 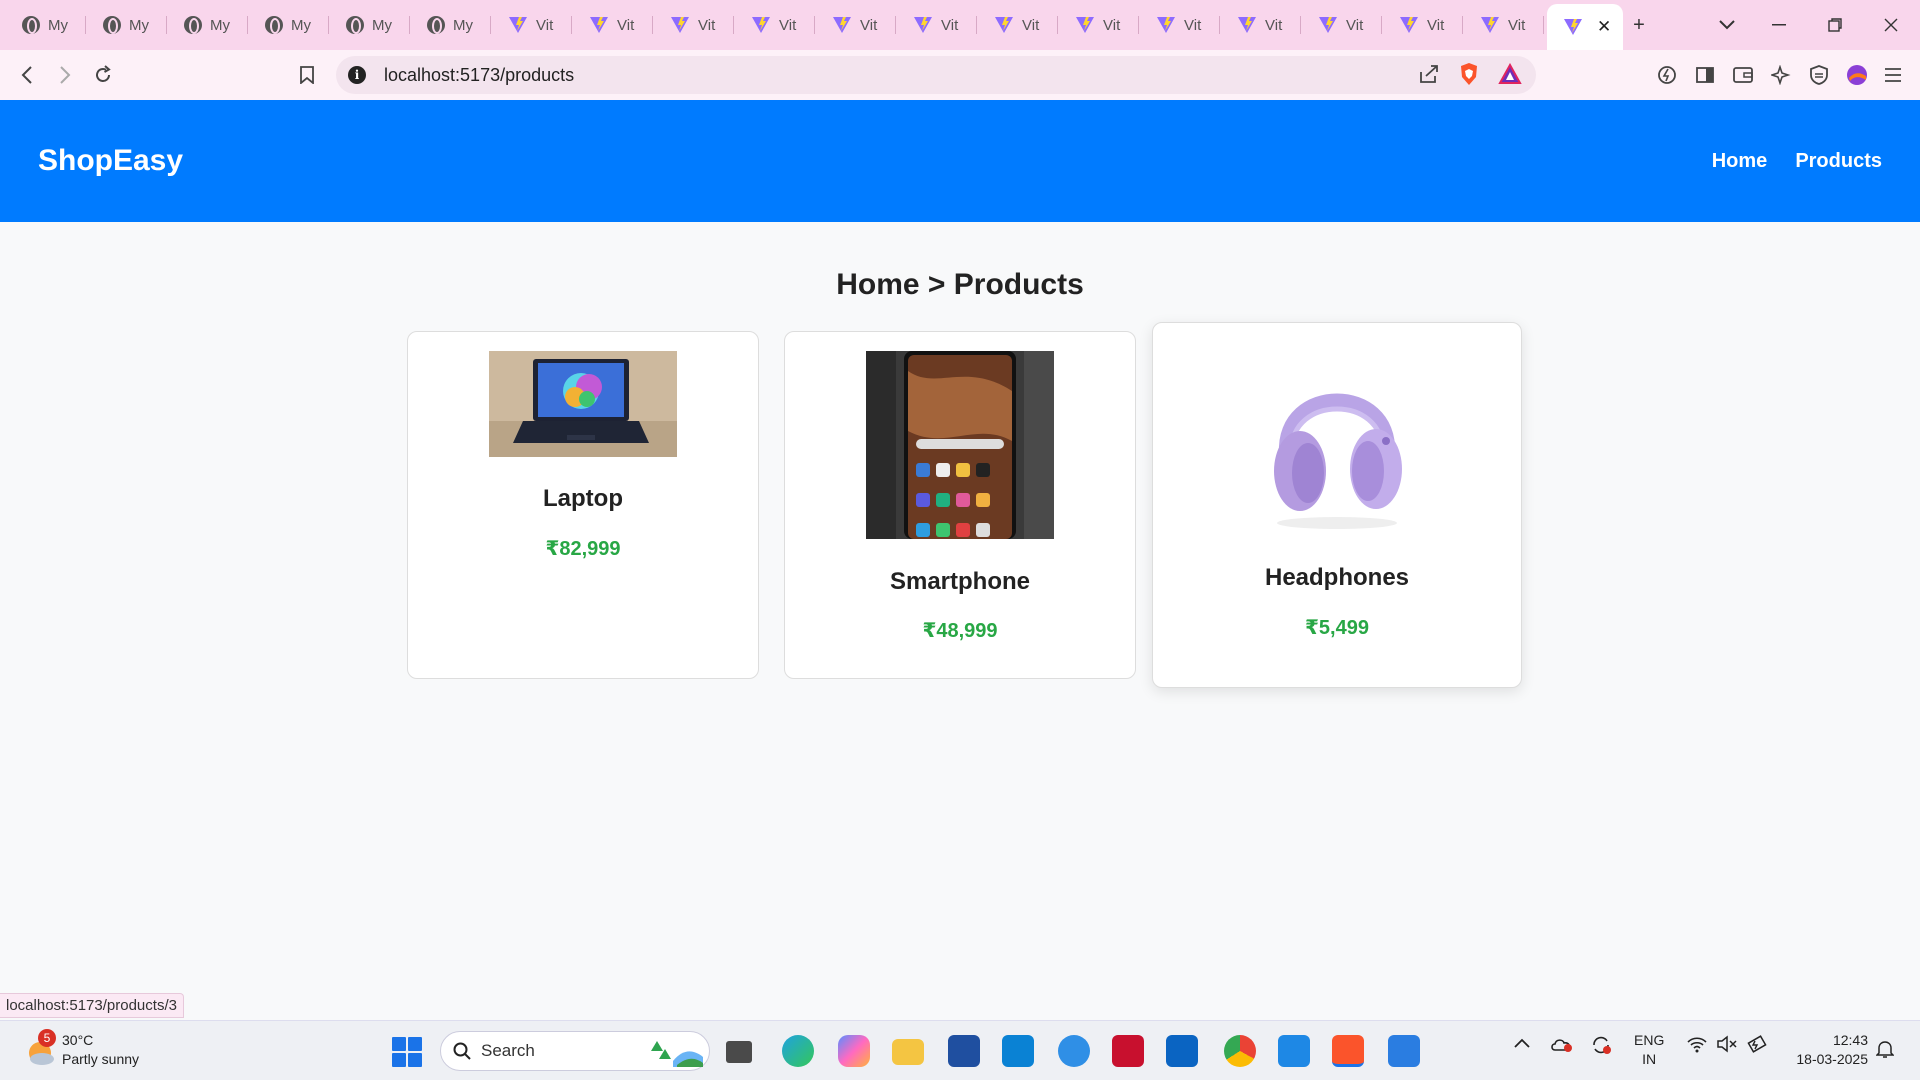 What do you see at coordinates (1604, 27) in the screenshot?
I see `close-tab-button: ✕` at bounding box center [1604, 27].